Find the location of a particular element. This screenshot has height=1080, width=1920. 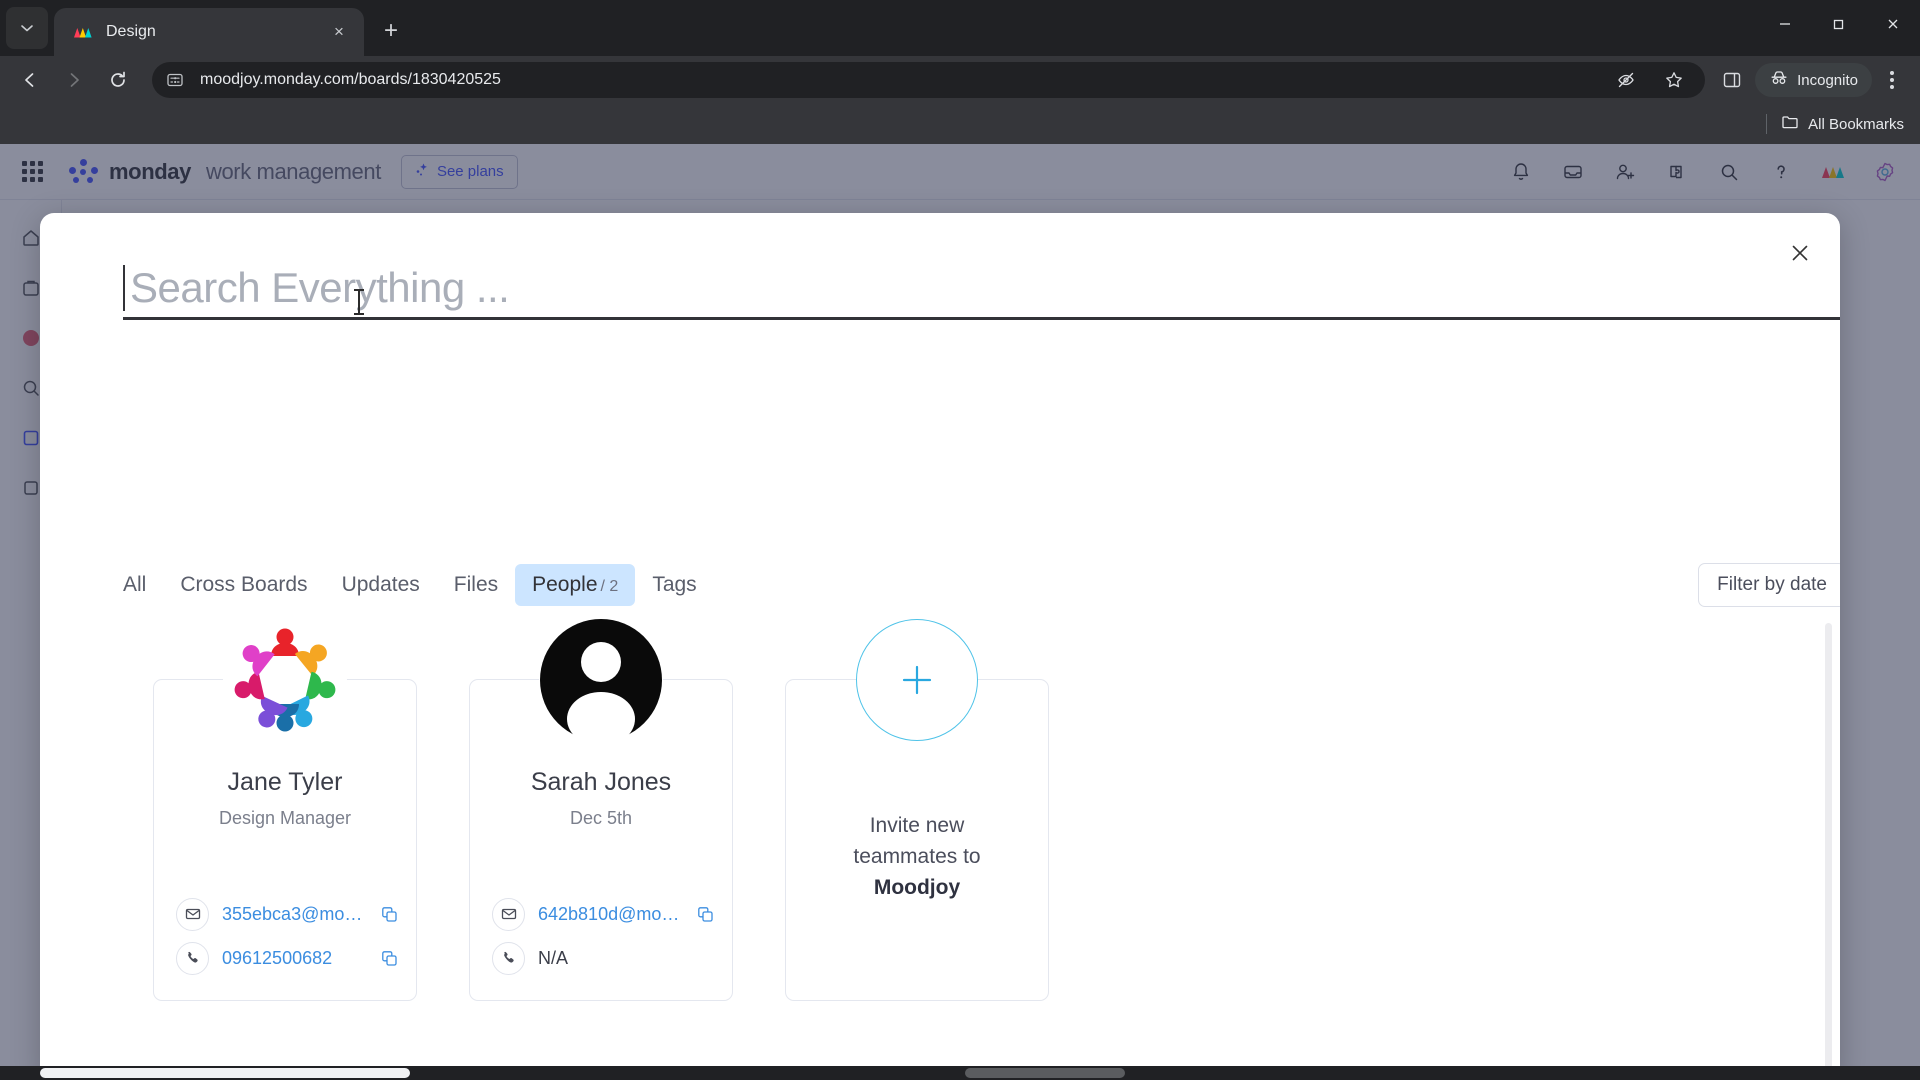

person-contacts: 355ebca3@moodj... 09612500682 is located at coordinates (287, 936).